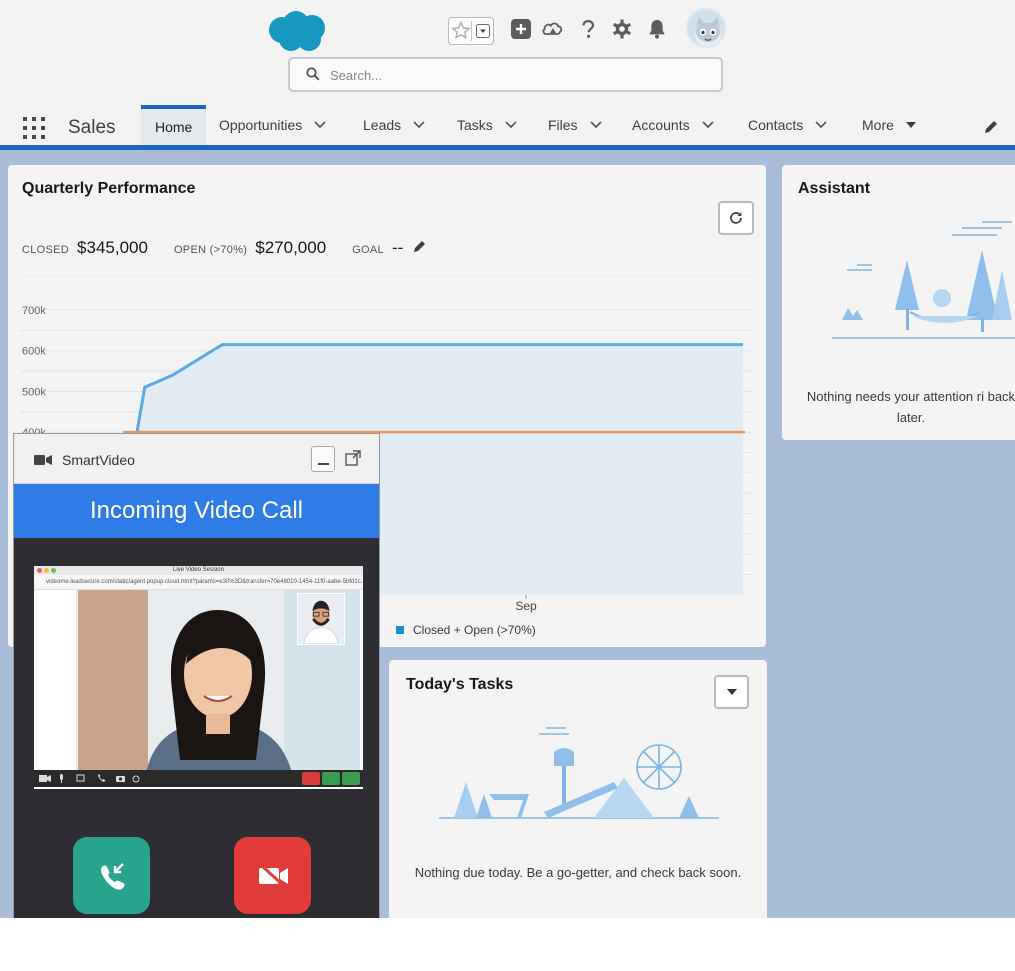 The image size is (1015, 971). What do you see at coordinates (34, 128) in the screenshot?
I see `app-launcher-icon` at bounding box center [34, 128].